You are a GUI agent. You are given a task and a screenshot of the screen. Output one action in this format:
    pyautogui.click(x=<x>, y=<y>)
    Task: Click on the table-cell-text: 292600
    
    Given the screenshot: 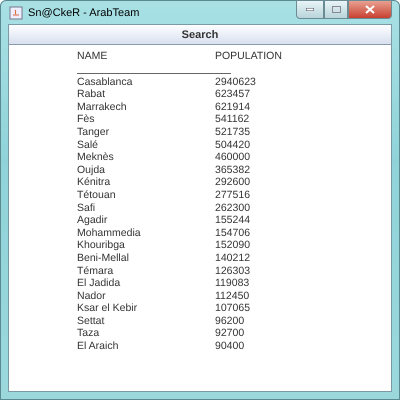 What is the action you would take?
    pyautogui.click(x=233, y=182)
    